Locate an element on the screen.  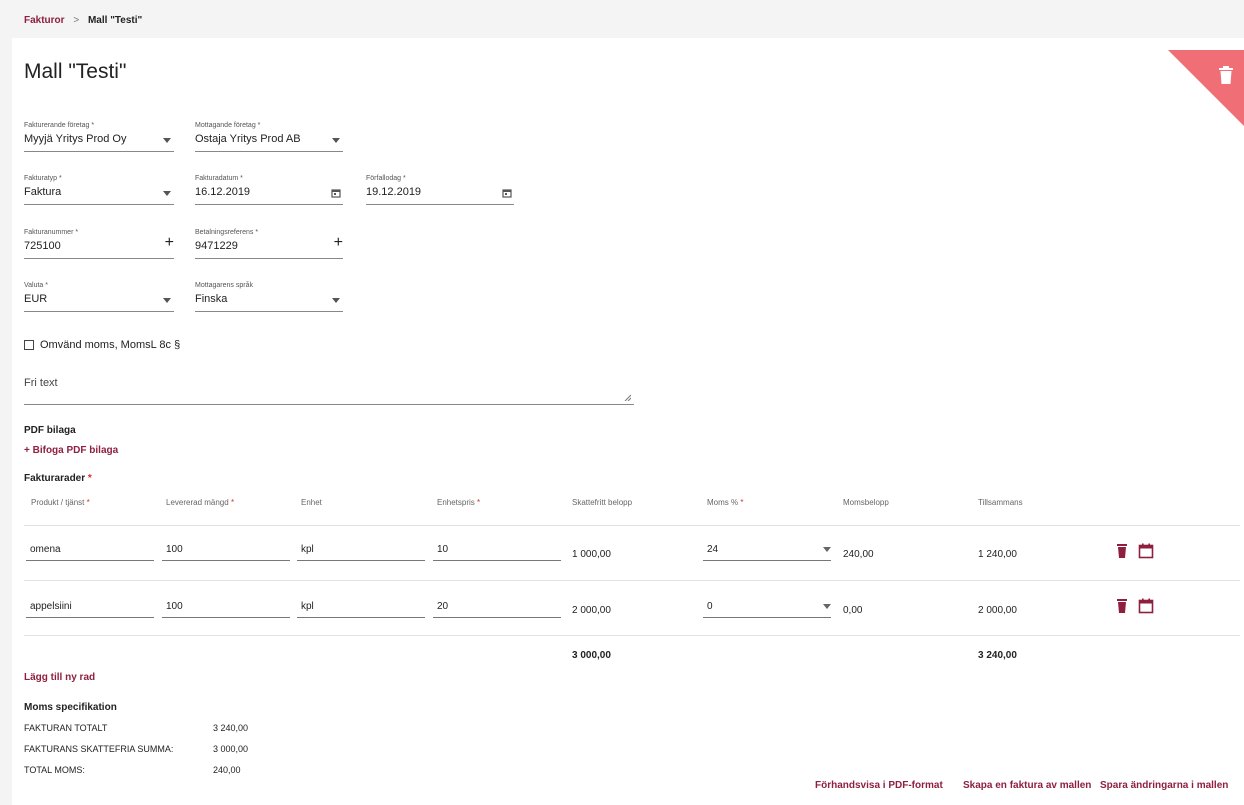
required-mark: * is located at coordinates (89, 478).